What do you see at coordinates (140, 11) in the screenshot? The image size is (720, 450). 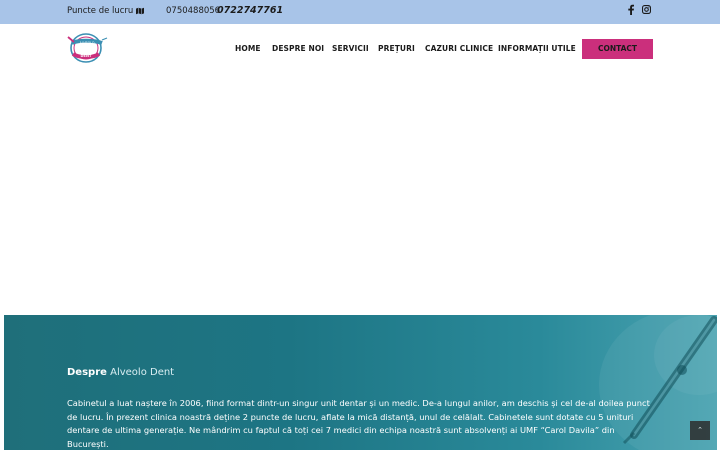 I see `map-icon` at bounding box center [140, 11].